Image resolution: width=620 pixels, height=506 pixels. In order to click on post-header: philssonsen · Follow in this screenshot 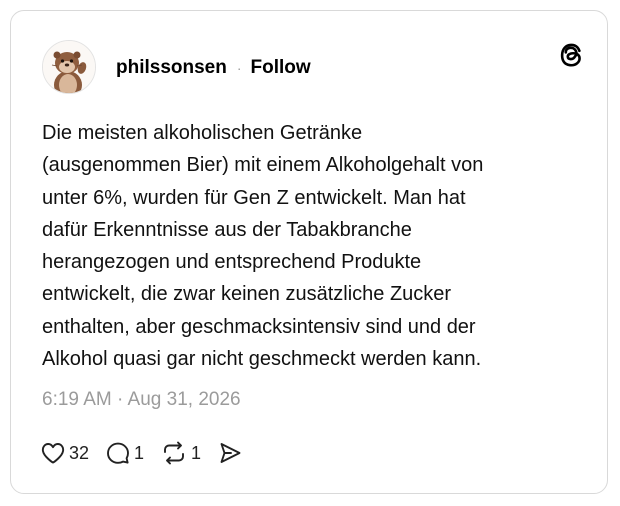, I will do `click(213, 68)`.